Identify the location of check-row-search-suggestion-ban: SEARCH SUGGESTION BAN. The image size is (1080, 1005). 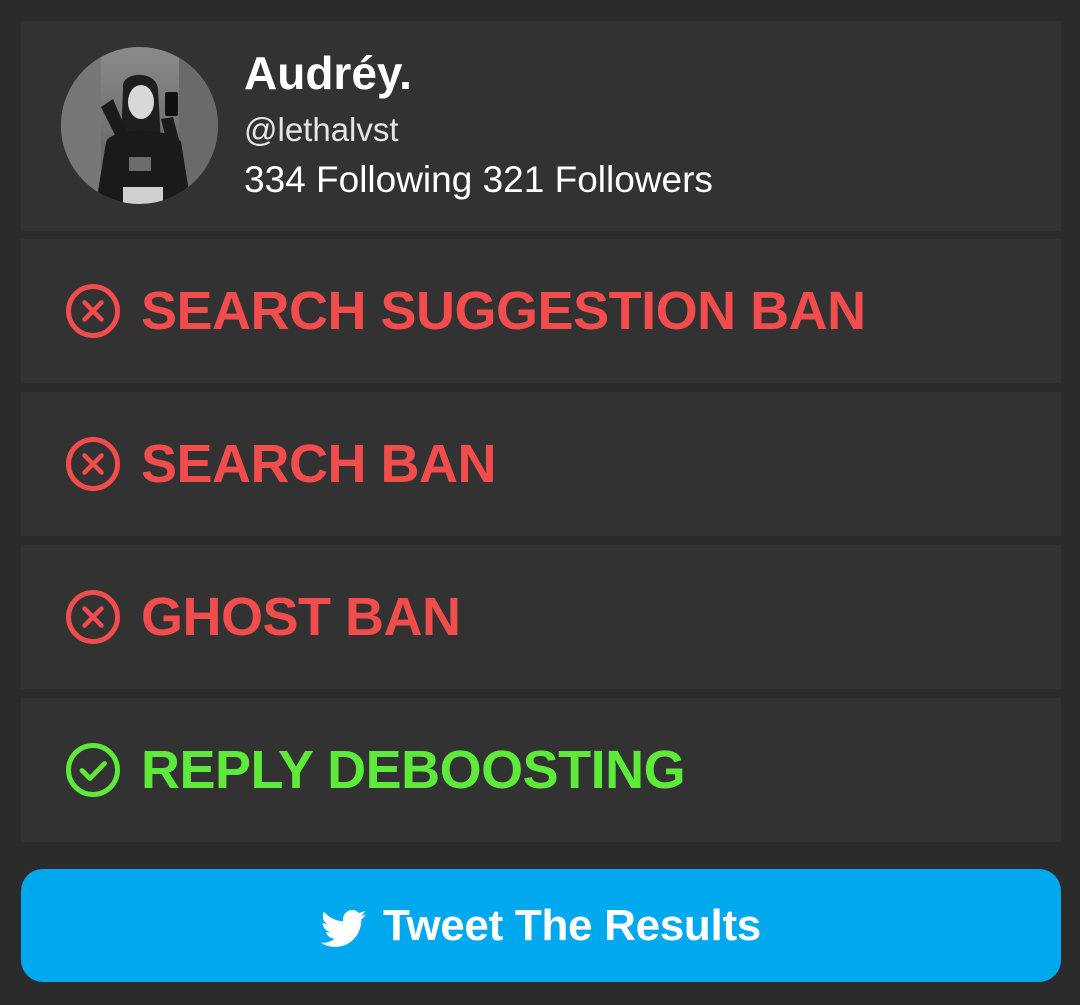
(541, 311).